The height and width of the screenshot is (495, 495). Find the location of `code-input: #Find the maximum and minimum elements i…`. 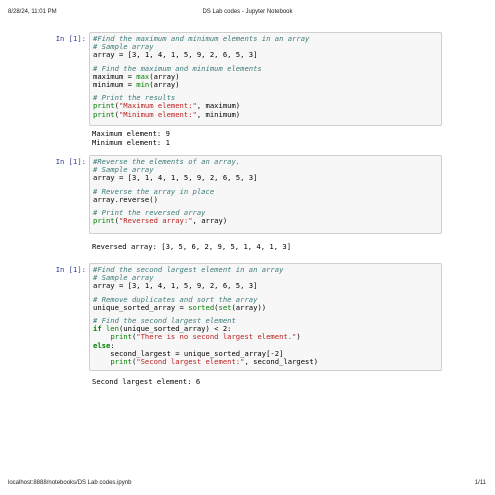

code-input: #Find the maximum and minimum elements i… is located at coordinates (265, 79).